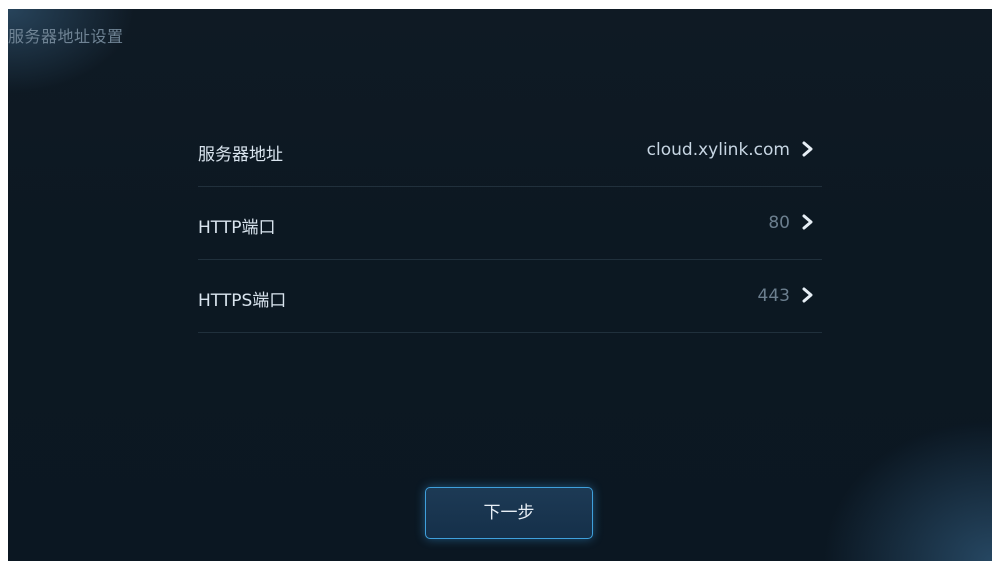 The height and width of the screenshot is (565, 1001). What do you see at coordinates (718, 150) in the screenshot?
I see `server-address-value: cloud.xylink.com` at bounding box center [718, 150].